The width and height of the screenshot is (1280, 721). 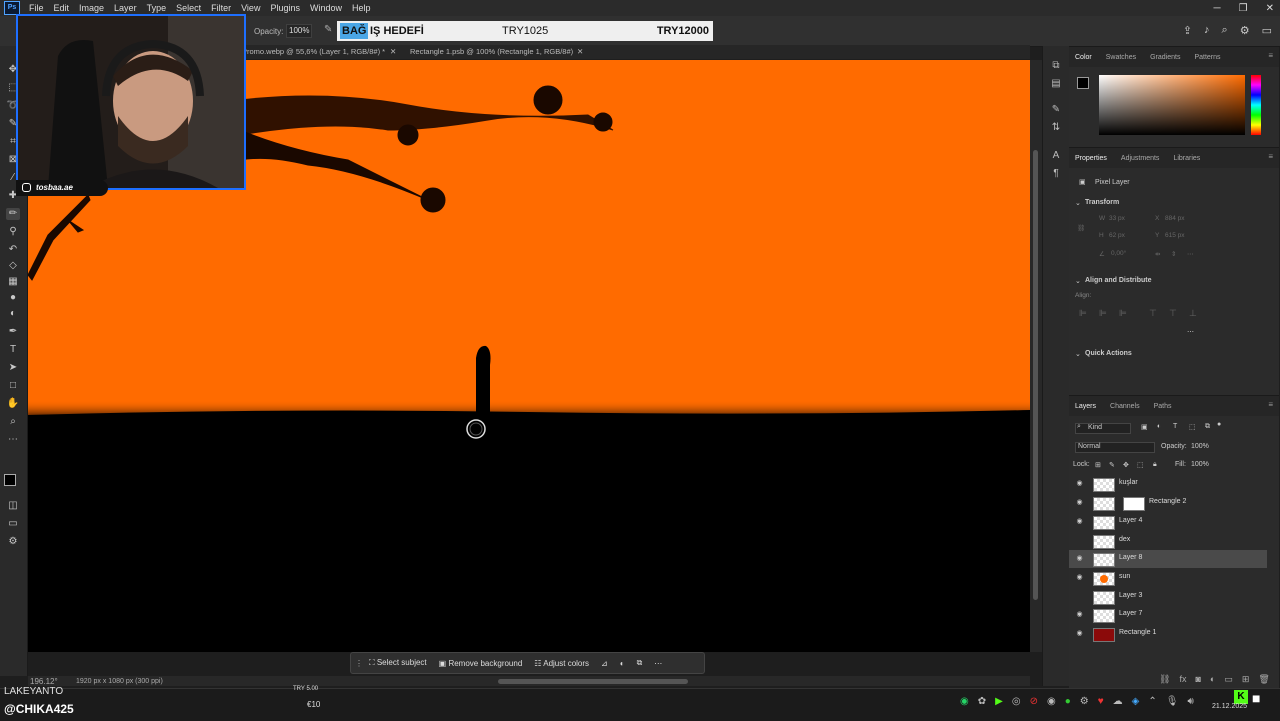 I want to click on angle-input: 0,00°, so click(x=1118, y=253).